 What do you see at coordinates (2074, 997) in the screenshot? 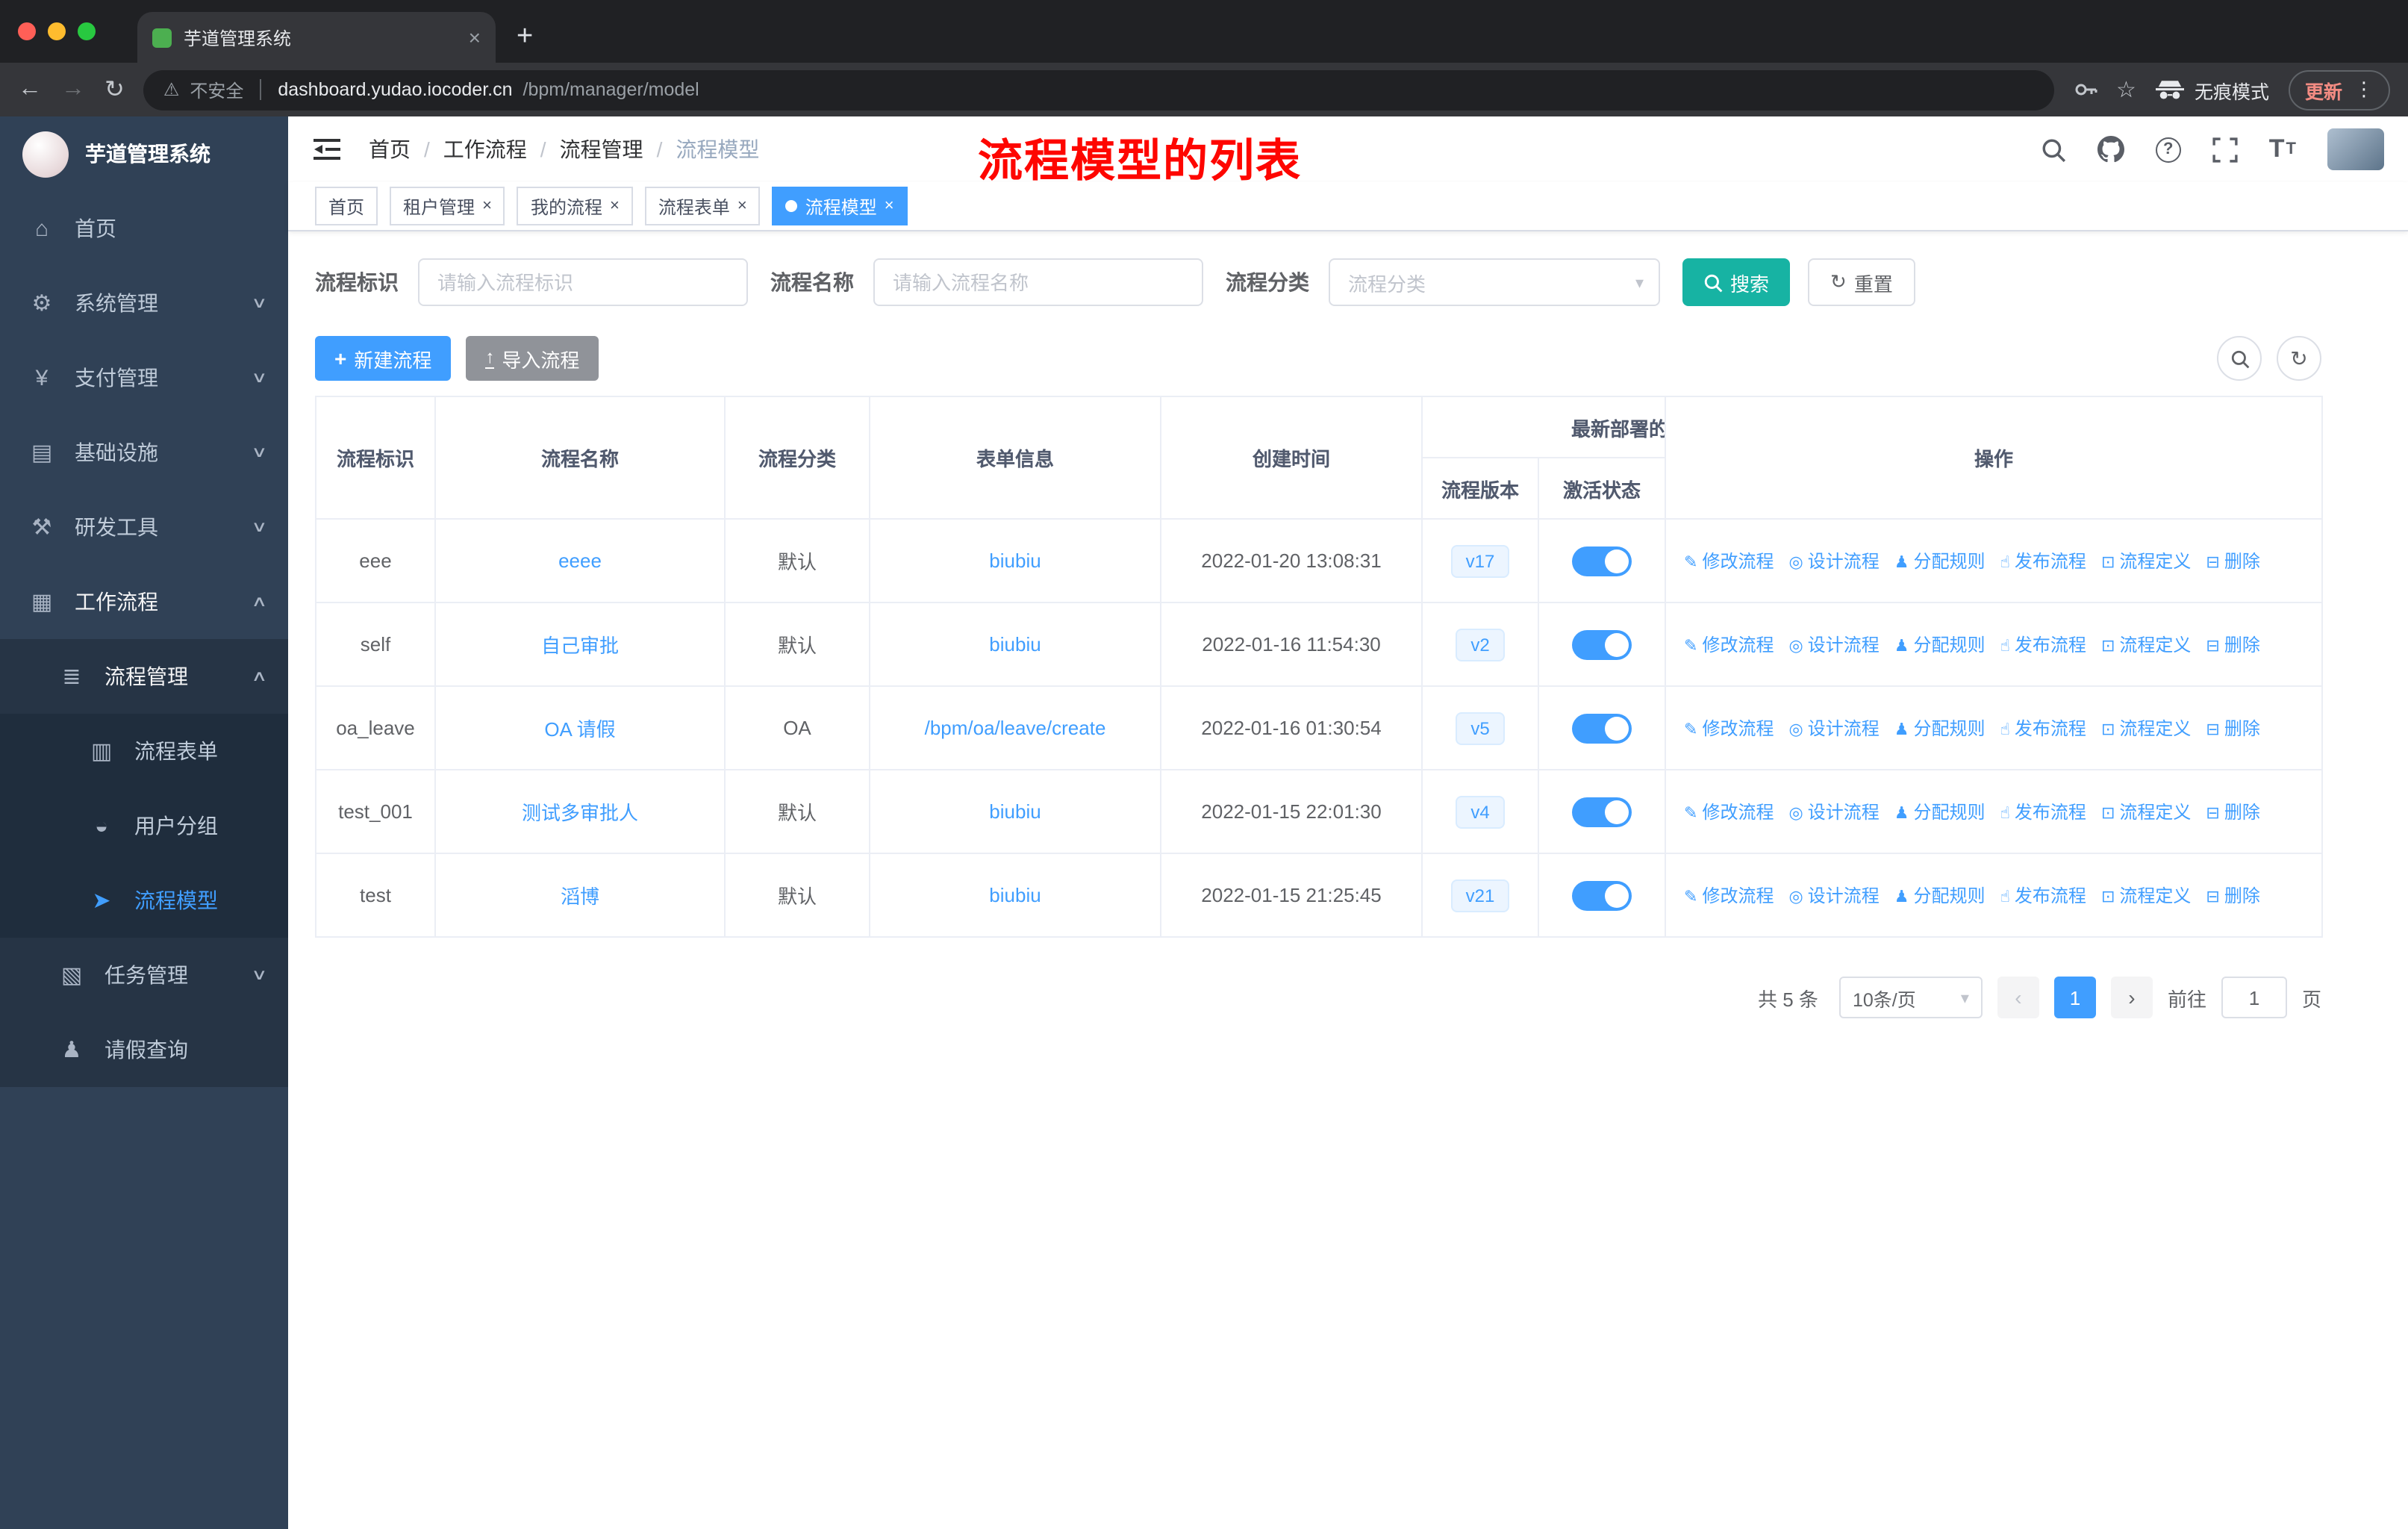
I see `page-number-button: 1` at bounding box center [2074, 997].